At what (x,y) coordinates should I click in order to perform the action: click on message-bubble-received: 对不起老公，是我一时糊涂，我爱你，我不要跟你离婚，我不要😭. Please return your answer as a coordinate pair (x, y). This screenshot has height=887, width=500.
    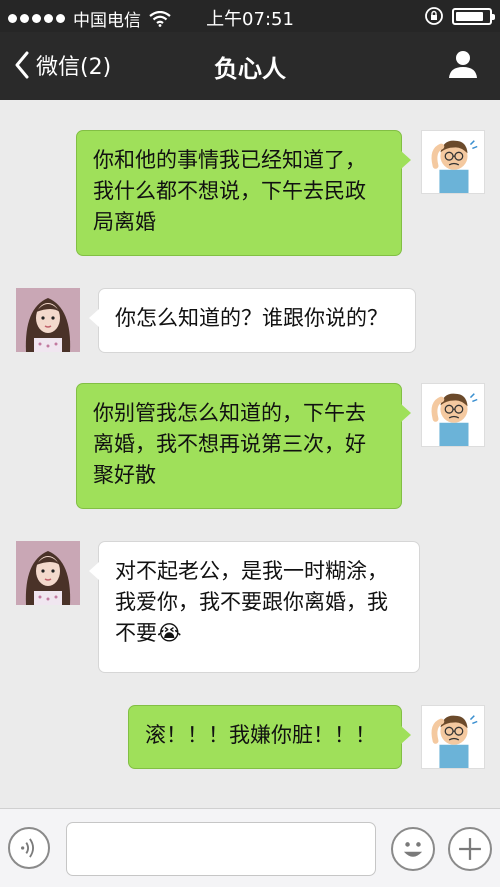
    Looking at the image, I should click on (254, 607).